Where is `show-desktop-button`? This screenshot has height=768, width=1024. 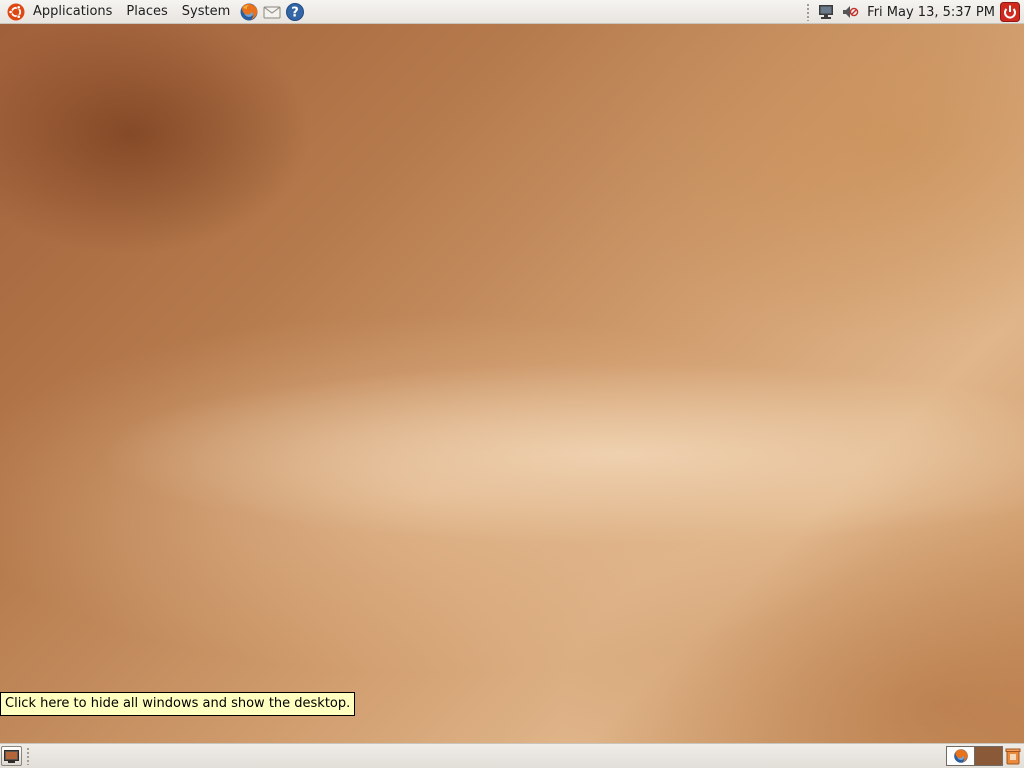
show-desktop-button is located at coordinates (11, 756).